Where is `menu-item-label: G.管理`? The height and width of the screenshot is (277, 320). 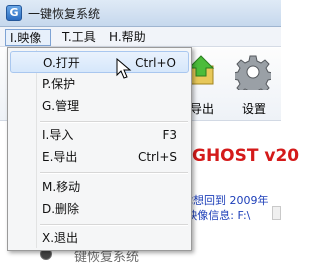 menu-item-label: G.管理 is located at coordinates (61, 106).